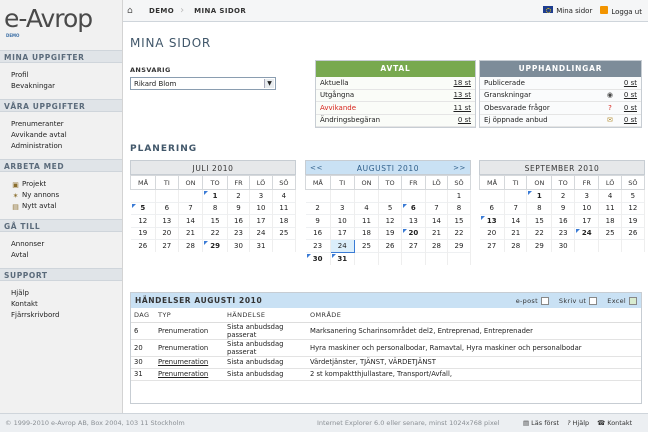 Image resolution: width=648 pixels, height=432 pixels. What do you see at coordinates (464, 120) in the screenshot?
I see `avtal-row-value: 0 st` at bounding box center [464, 120].